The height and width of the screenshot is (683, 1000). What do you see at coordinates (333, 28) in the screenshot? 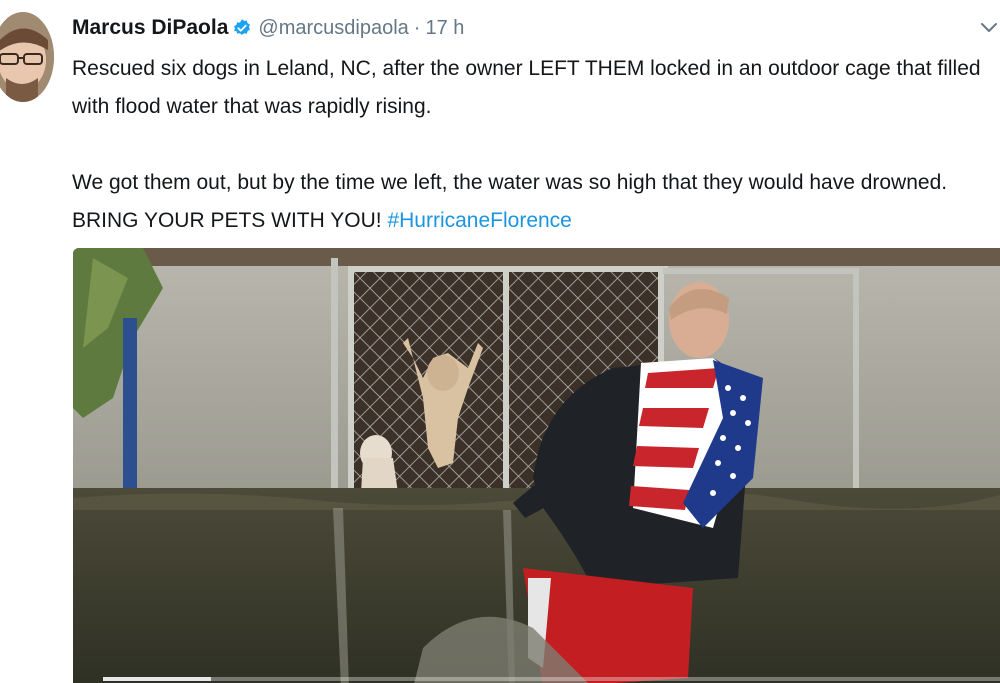
I see `user-handle: @marcusdipaola` at bounding box center [333, 28].